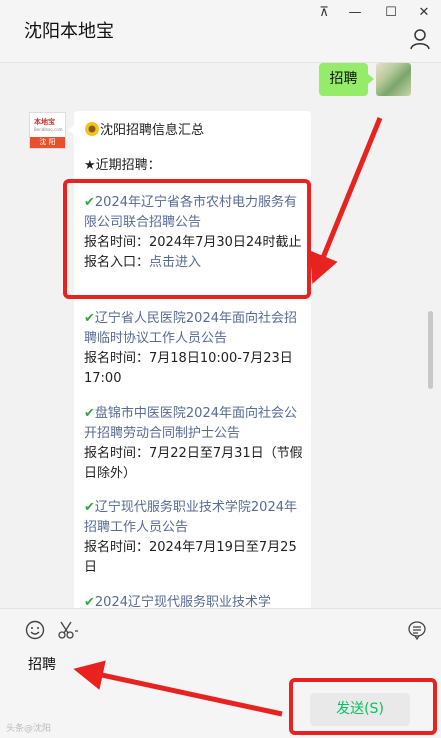 The height and width of the screenshot is (738, 441). What do you see at coordinates (346, 200) in the screenshot?
I see `arrow-to-job` at bounding box center [346, 200].